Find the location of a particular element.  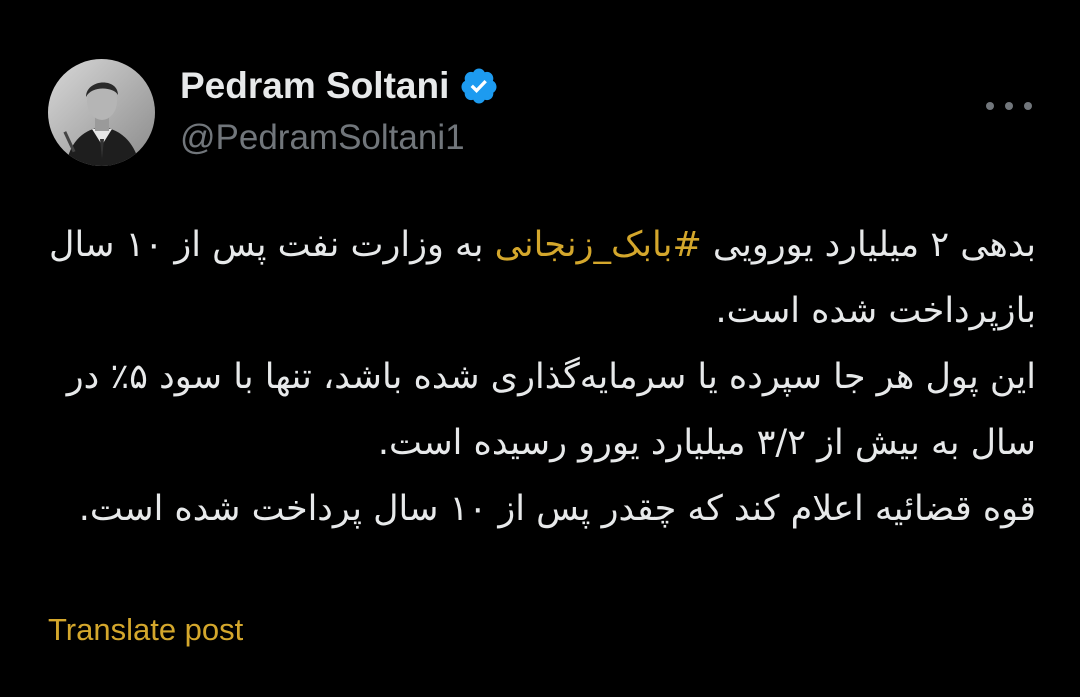

hashtag-link: #بابک_زنجانی is located at coordinates (598, 245).